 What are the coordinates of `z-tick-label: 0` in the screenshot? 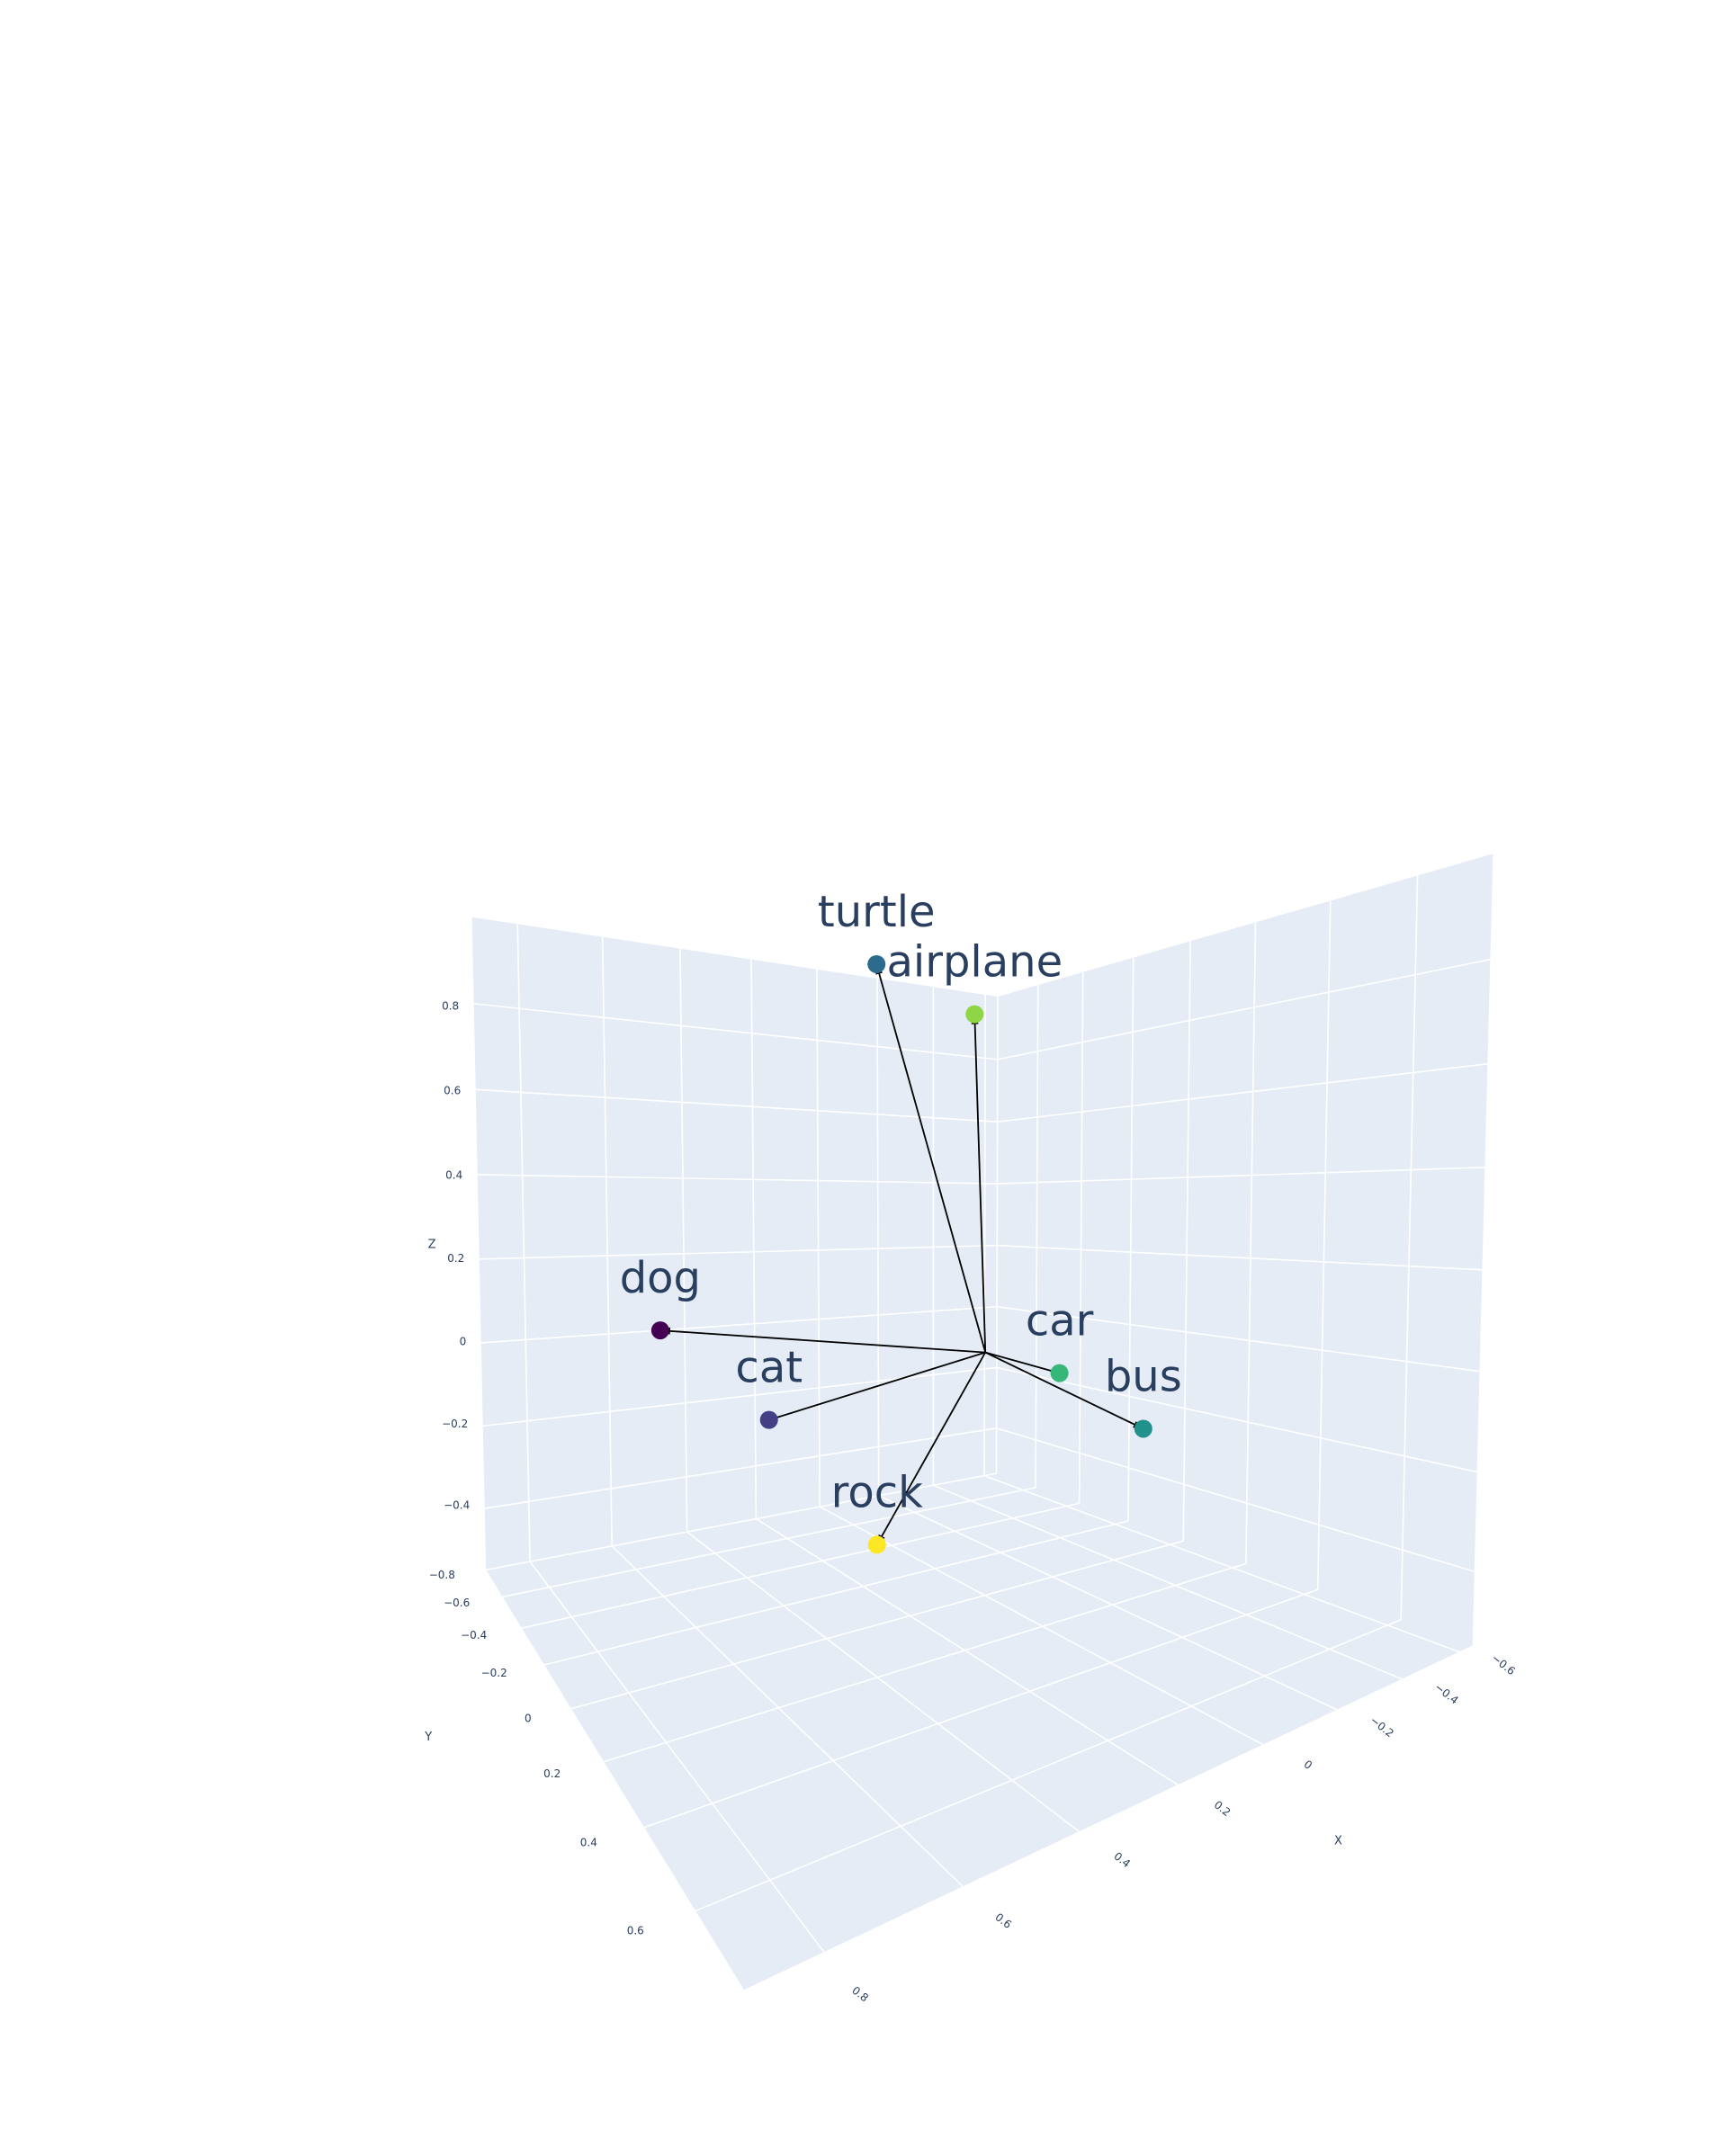 It's located at (463, 1341).